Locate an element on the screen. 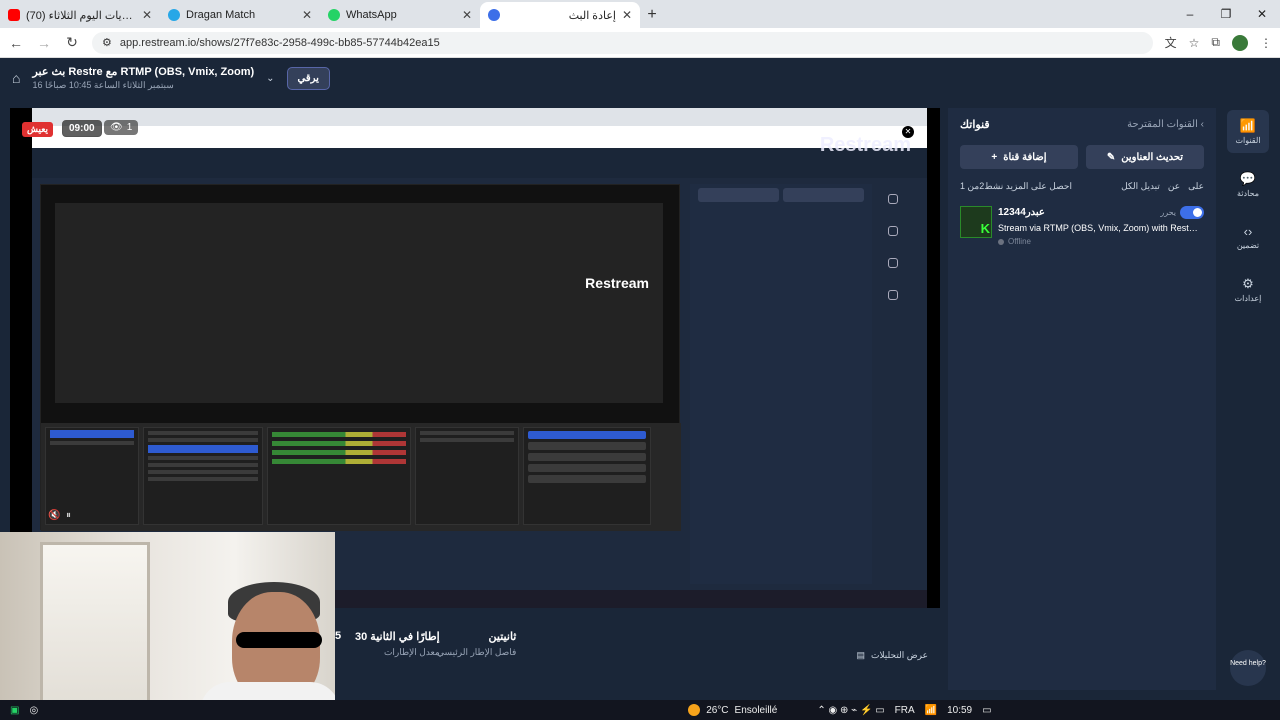 The image size is (1280, 720). analytics-label: عرض التحليلات is located at coordinates (899, 655).